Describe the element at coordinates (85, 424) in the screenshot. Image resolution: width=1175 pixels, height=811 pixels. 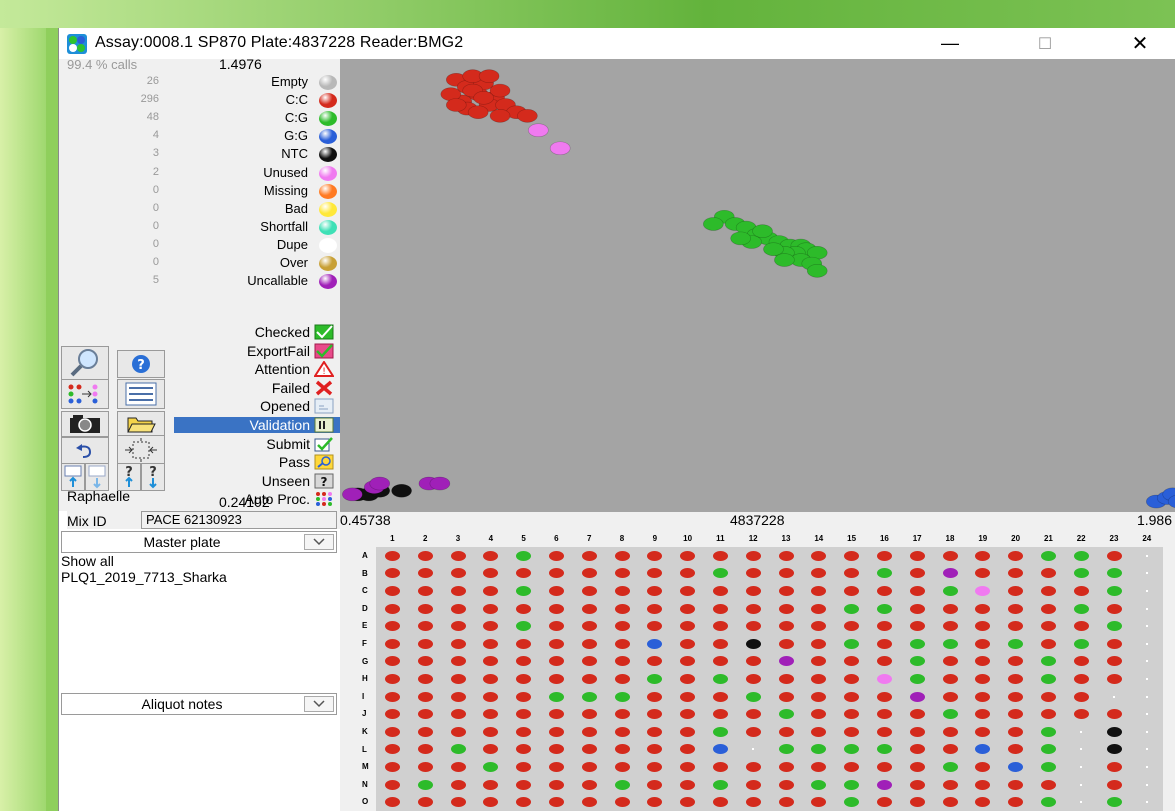
I see `snapshot-button` at that location.